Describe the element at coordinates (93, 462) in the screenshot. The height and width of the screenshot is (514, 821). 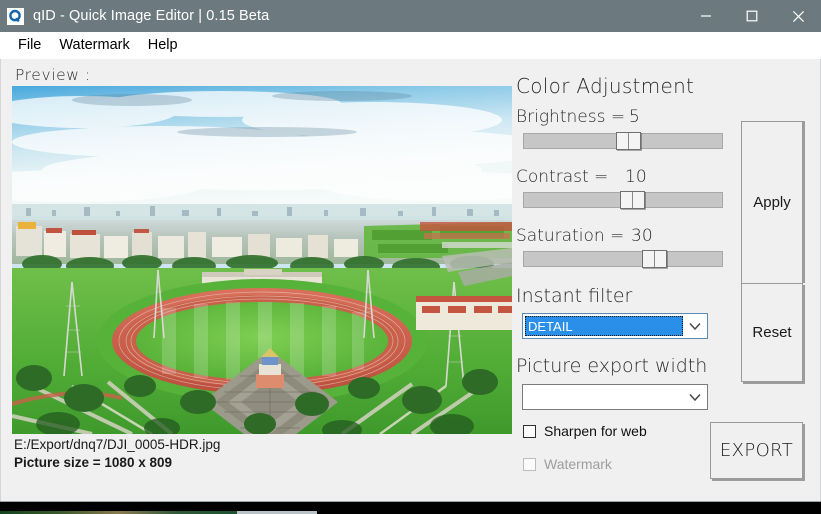
I see `picture-size-text: Picture size = 1080 x 809` at that location.